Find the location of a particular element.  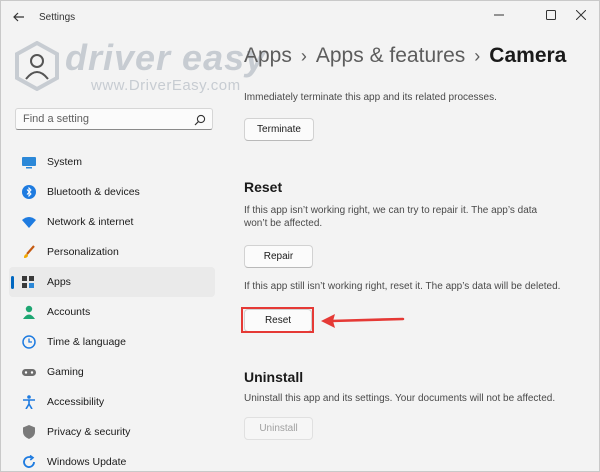

sidebar-item-label: Bluetooth & devices is located at coordinates (93, 192).